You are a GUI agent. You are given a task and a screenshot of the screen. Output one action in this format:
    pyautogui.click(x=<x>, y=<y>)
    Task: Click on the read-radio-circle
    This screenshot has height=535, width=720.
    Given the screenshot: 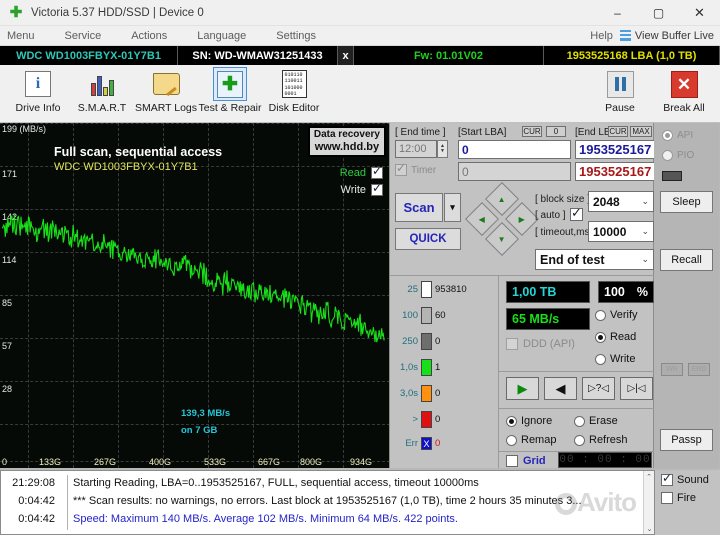 What is the action you would take?
    pyautogui.click(x=600, y=337)
    